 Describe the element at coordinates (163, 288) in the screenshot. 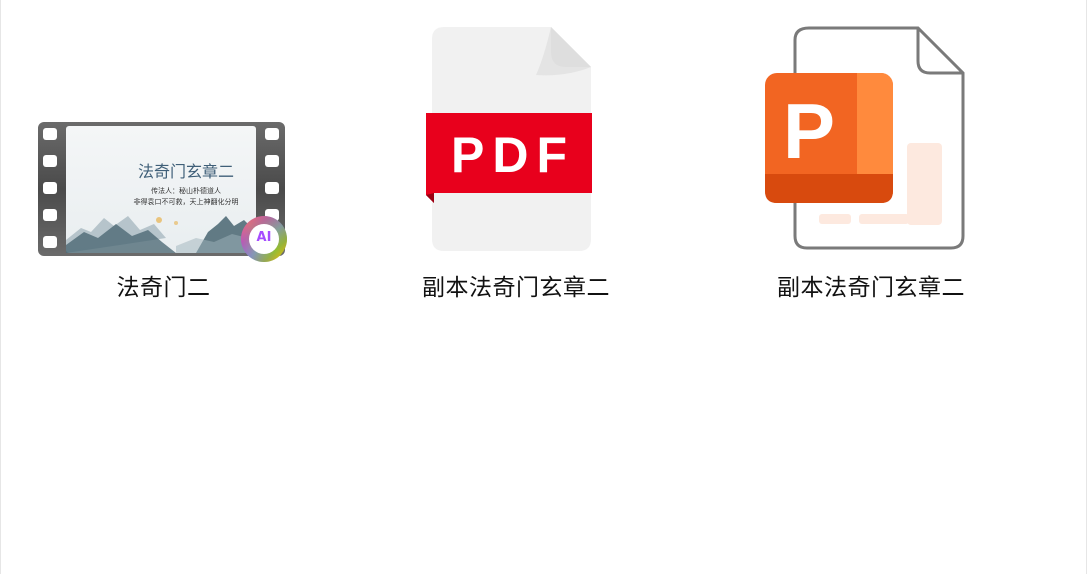

I see `file-name-label: 法奇门二` at that location.